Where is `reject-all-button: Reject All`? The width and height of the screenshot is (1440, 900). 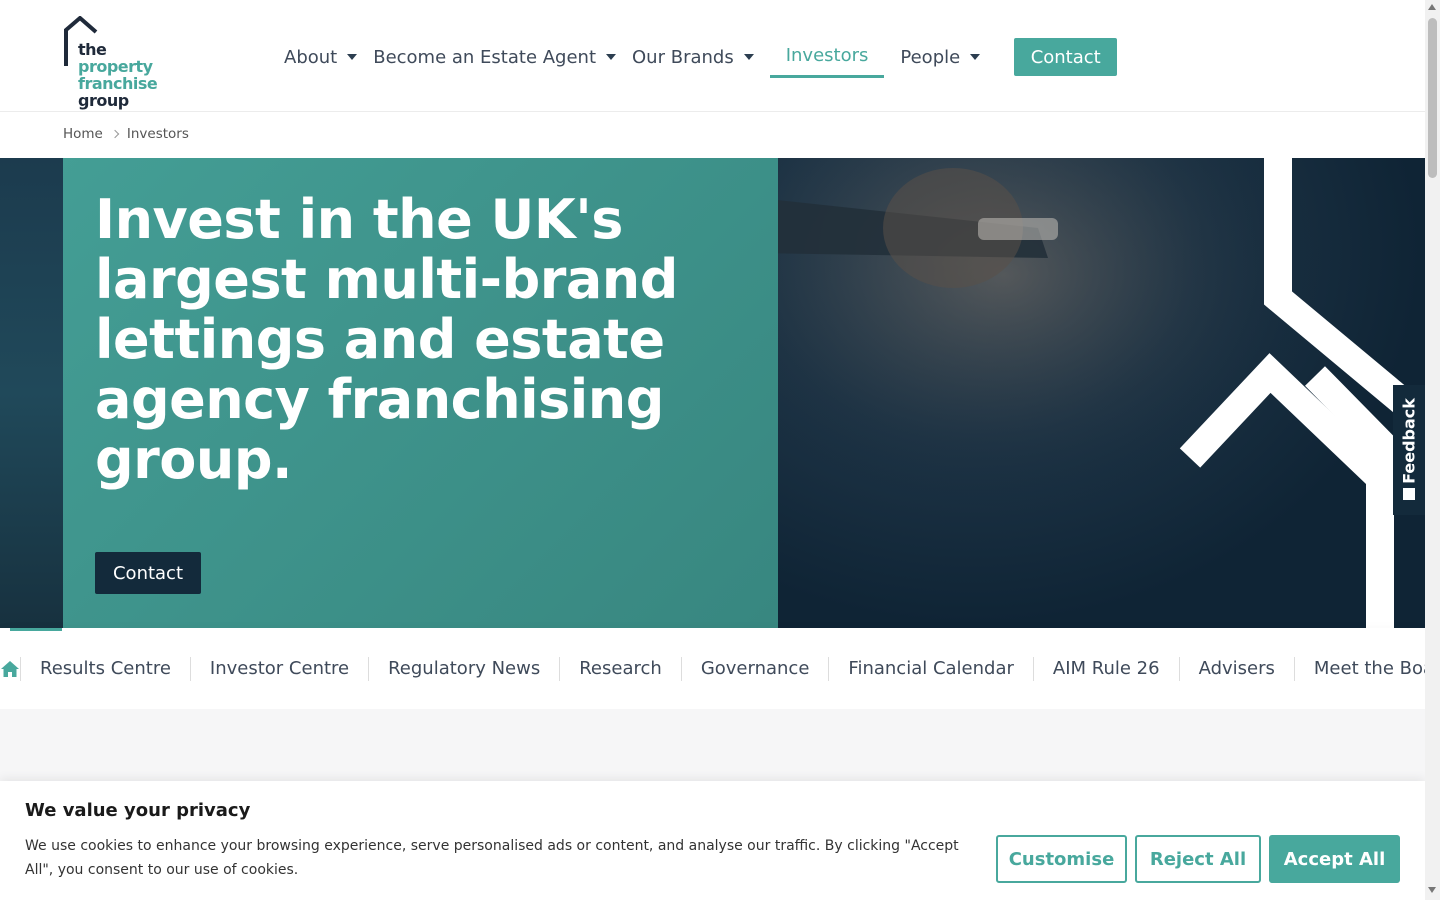 reject-all-button: Reject All is located at coordinates (1198, 859).